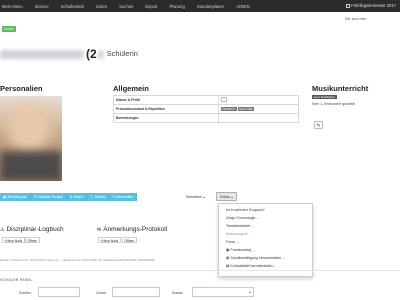  What do you see at coordinates (258, 109) in the screenshot?
I see `row-value: DEFINITIV NICHT REP` at bounding box center [258, 109].